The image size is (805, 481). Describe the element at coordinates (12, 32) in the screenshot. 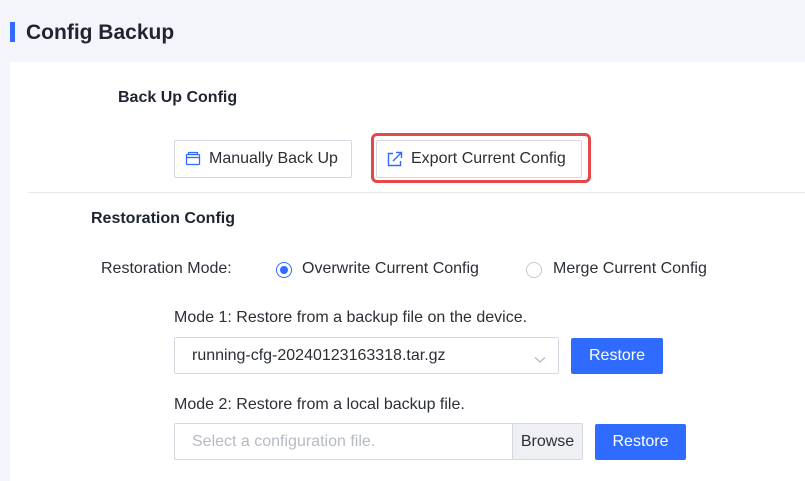

I see `title-accent-bar` at that location.